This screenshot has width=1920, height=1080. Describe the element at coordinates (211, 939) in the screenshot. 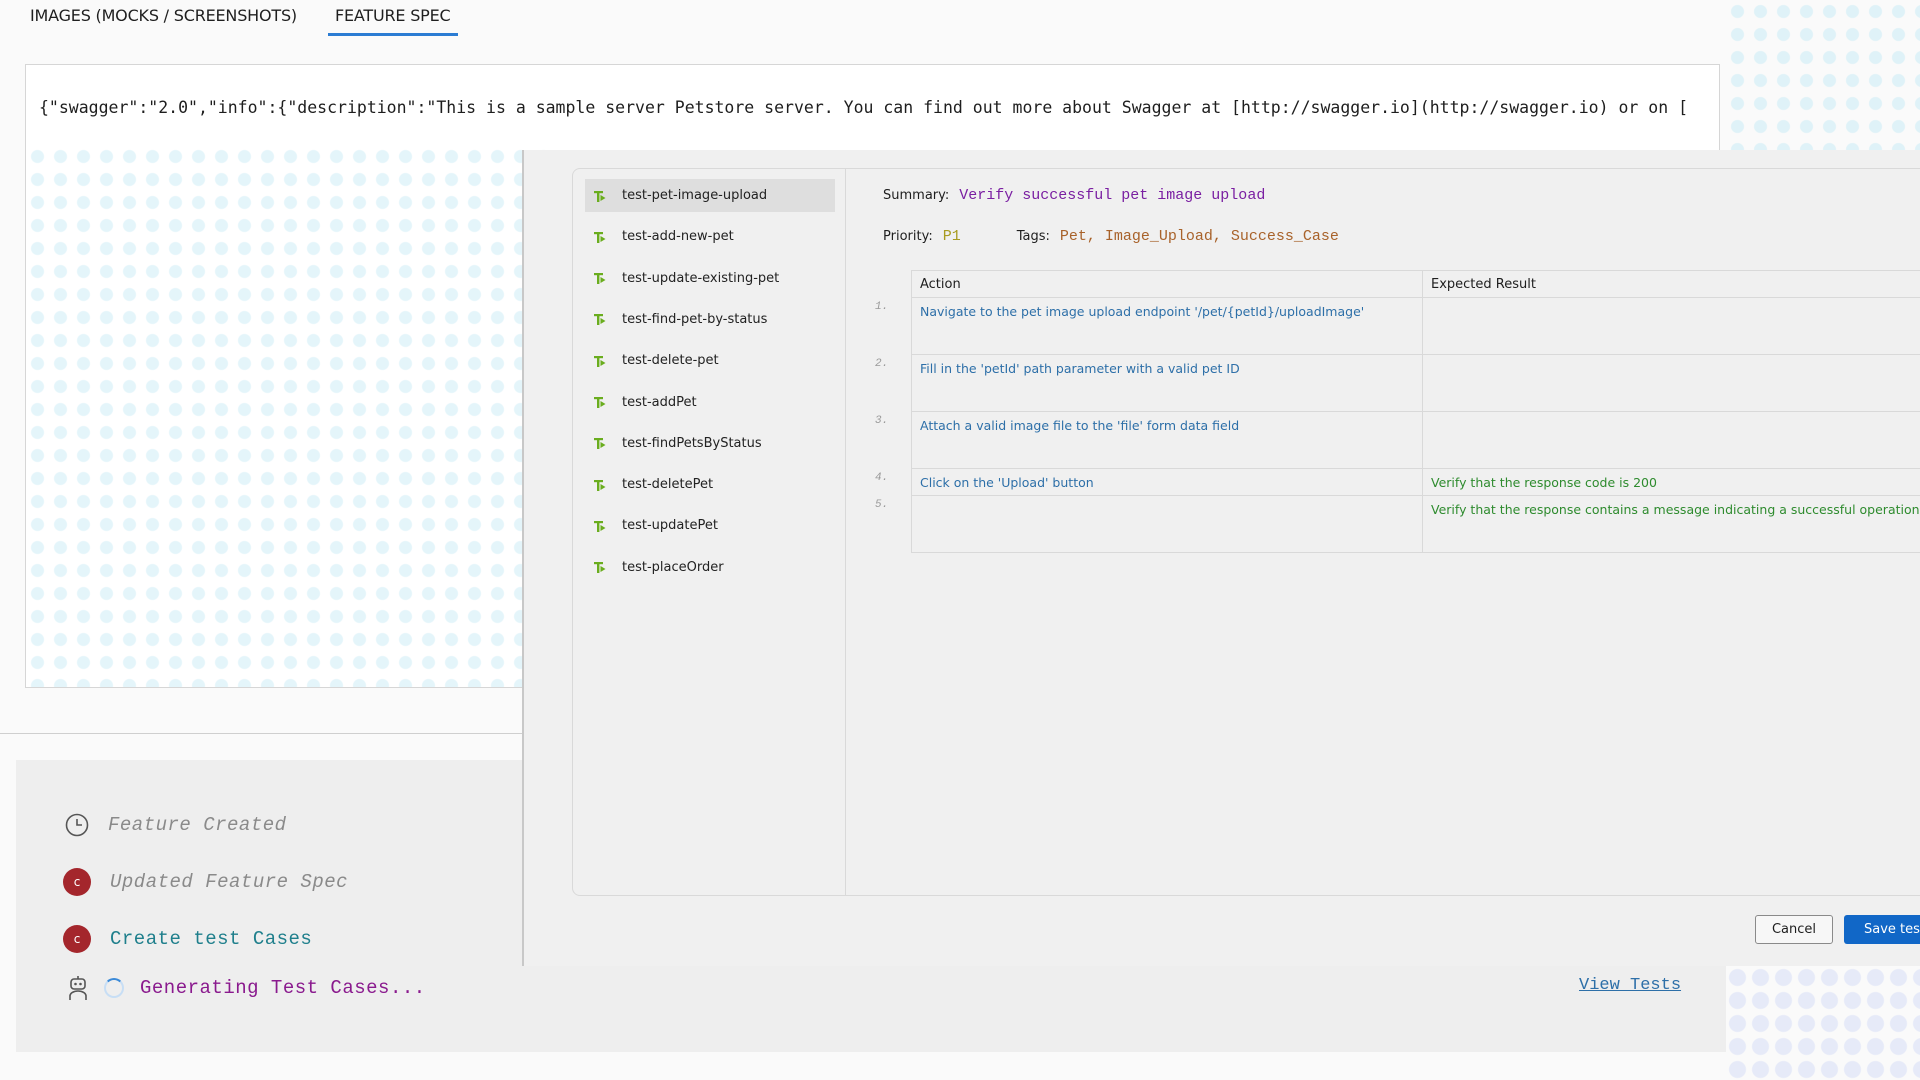

I see `timeline-label: Create test Cases` at that location.